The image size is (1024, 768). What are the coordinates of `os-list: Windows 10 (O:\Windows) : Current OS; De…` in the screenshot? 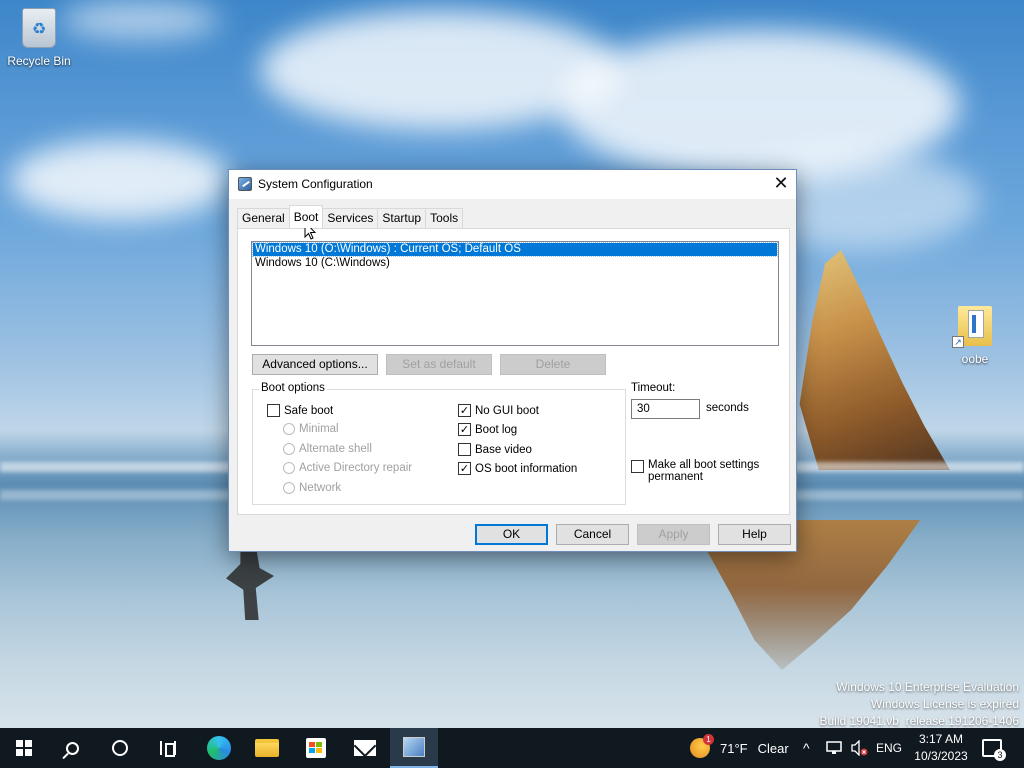 It's located at (515, 293).